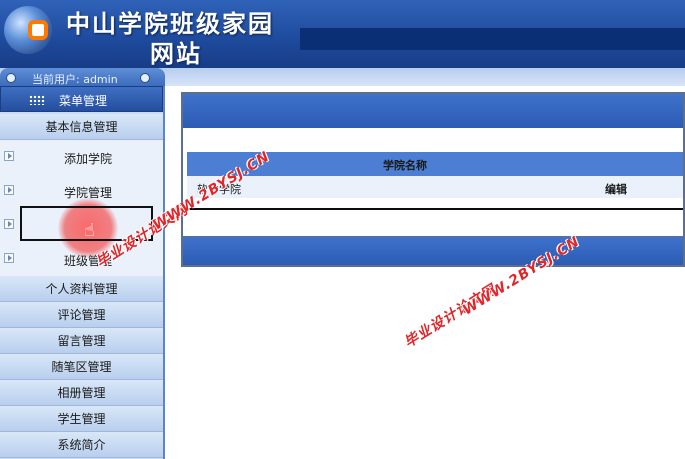  Describe the element at coordinates (616, 189) in the screenshot. I see `edit-link: 编辑` at that location.